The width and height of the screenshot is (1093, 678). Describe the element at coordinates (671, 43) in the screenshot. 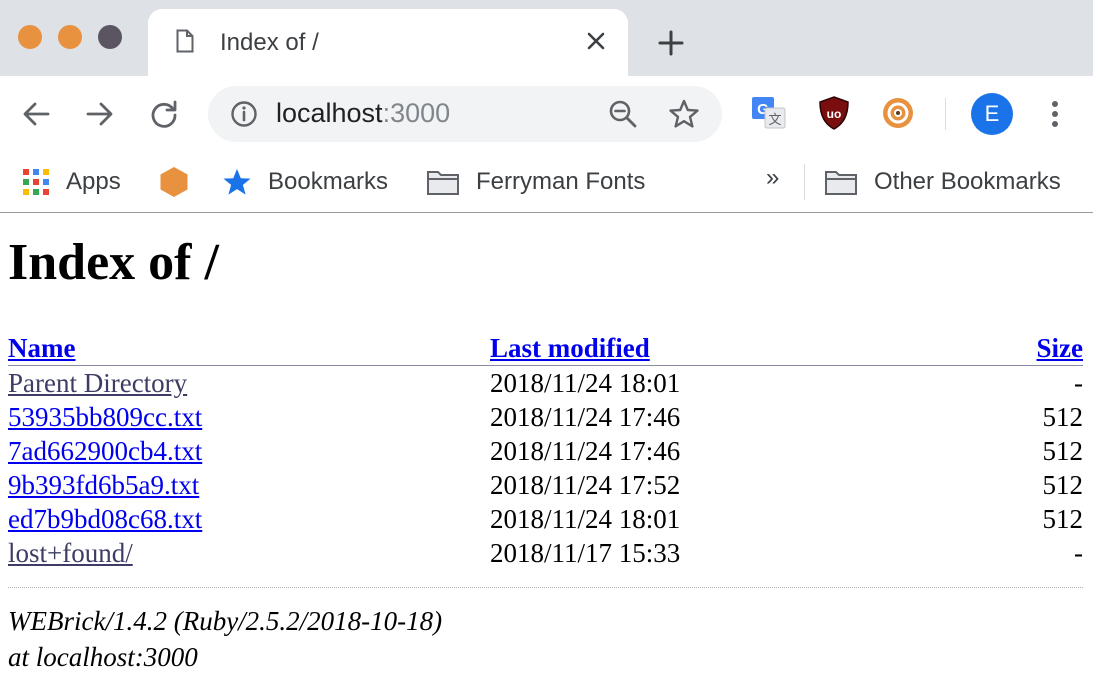

I see `new-tab-button` at that location.